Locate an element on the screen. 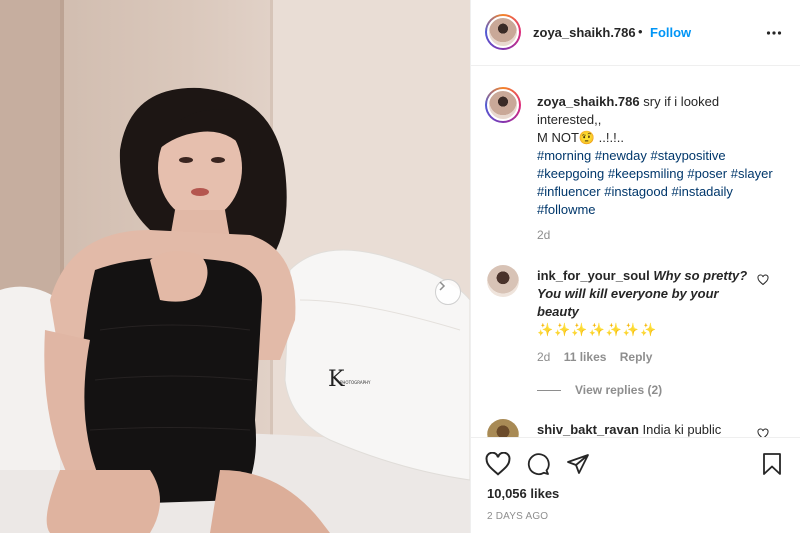 The width and height of the screenshot is (800, 533). chevron-right-icon is located at coordinates (442, 286).